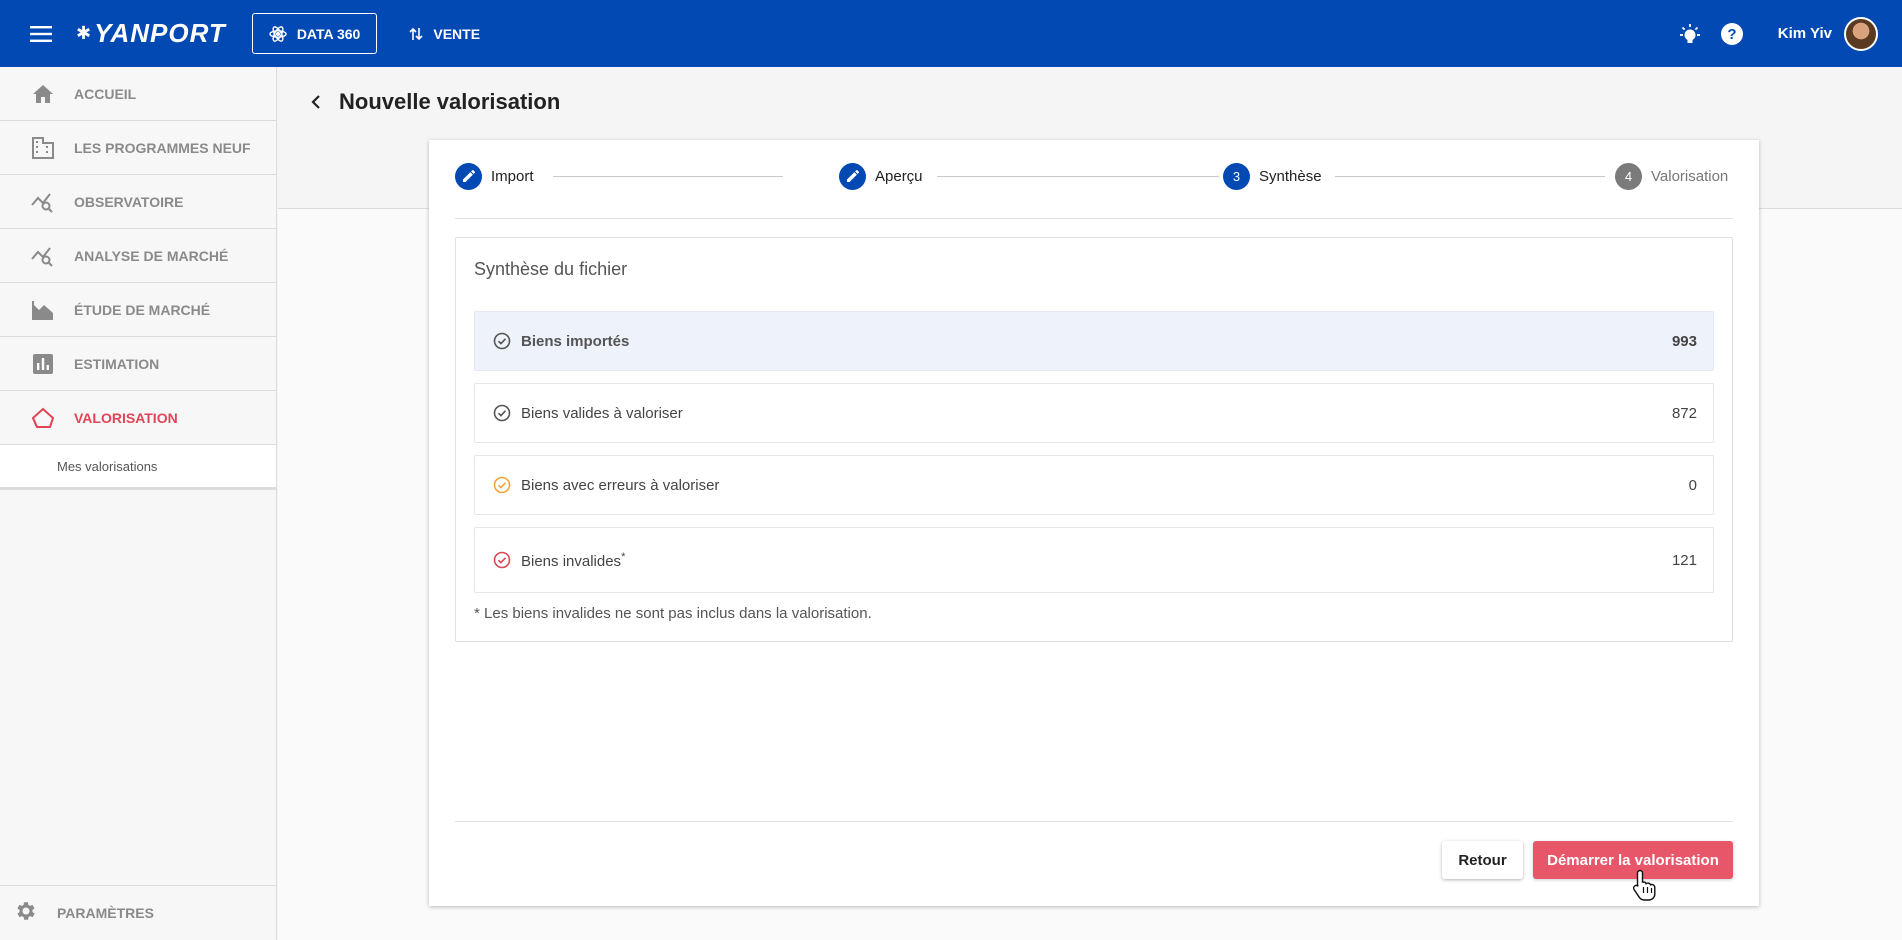 This screenshot has width=1902, height=940. What do you see at coordinates (1094, 341) in the screenshot?
I see `list-item: Biens importés 993` at bounding box center [1094, 341].